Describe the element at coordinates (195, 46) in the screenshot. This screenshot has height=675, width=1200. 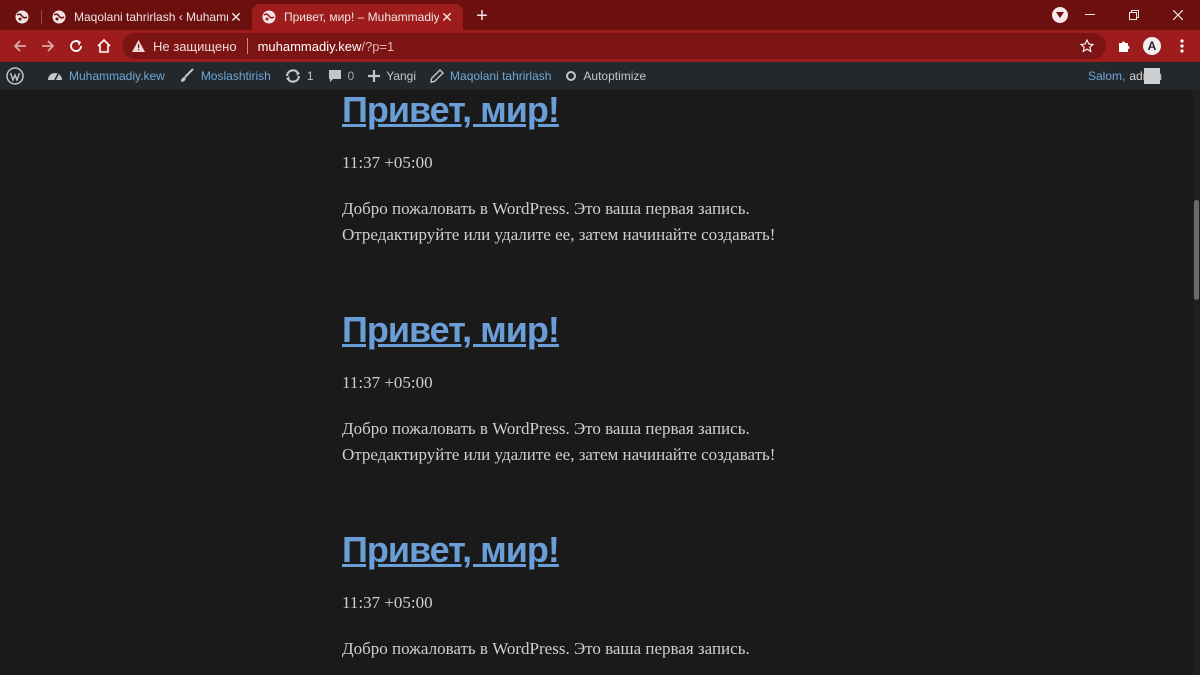
I see `security-label: Не защищено` at that location.